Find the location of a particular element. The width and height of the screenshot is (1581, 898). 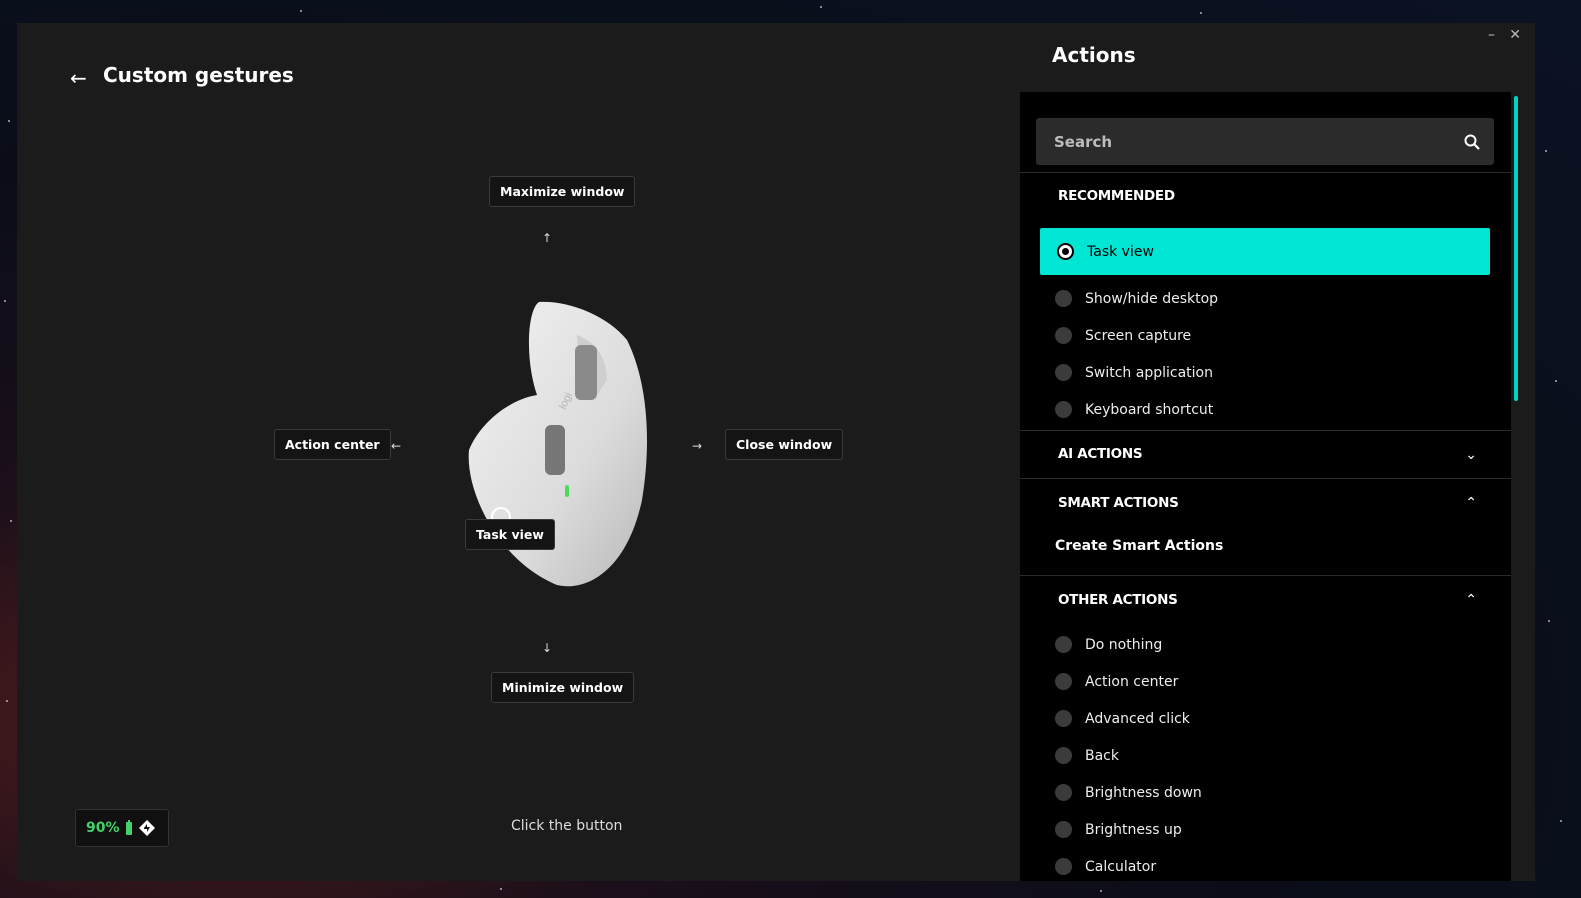

action-label: Advanced click is located at coordinates (1137, 718).